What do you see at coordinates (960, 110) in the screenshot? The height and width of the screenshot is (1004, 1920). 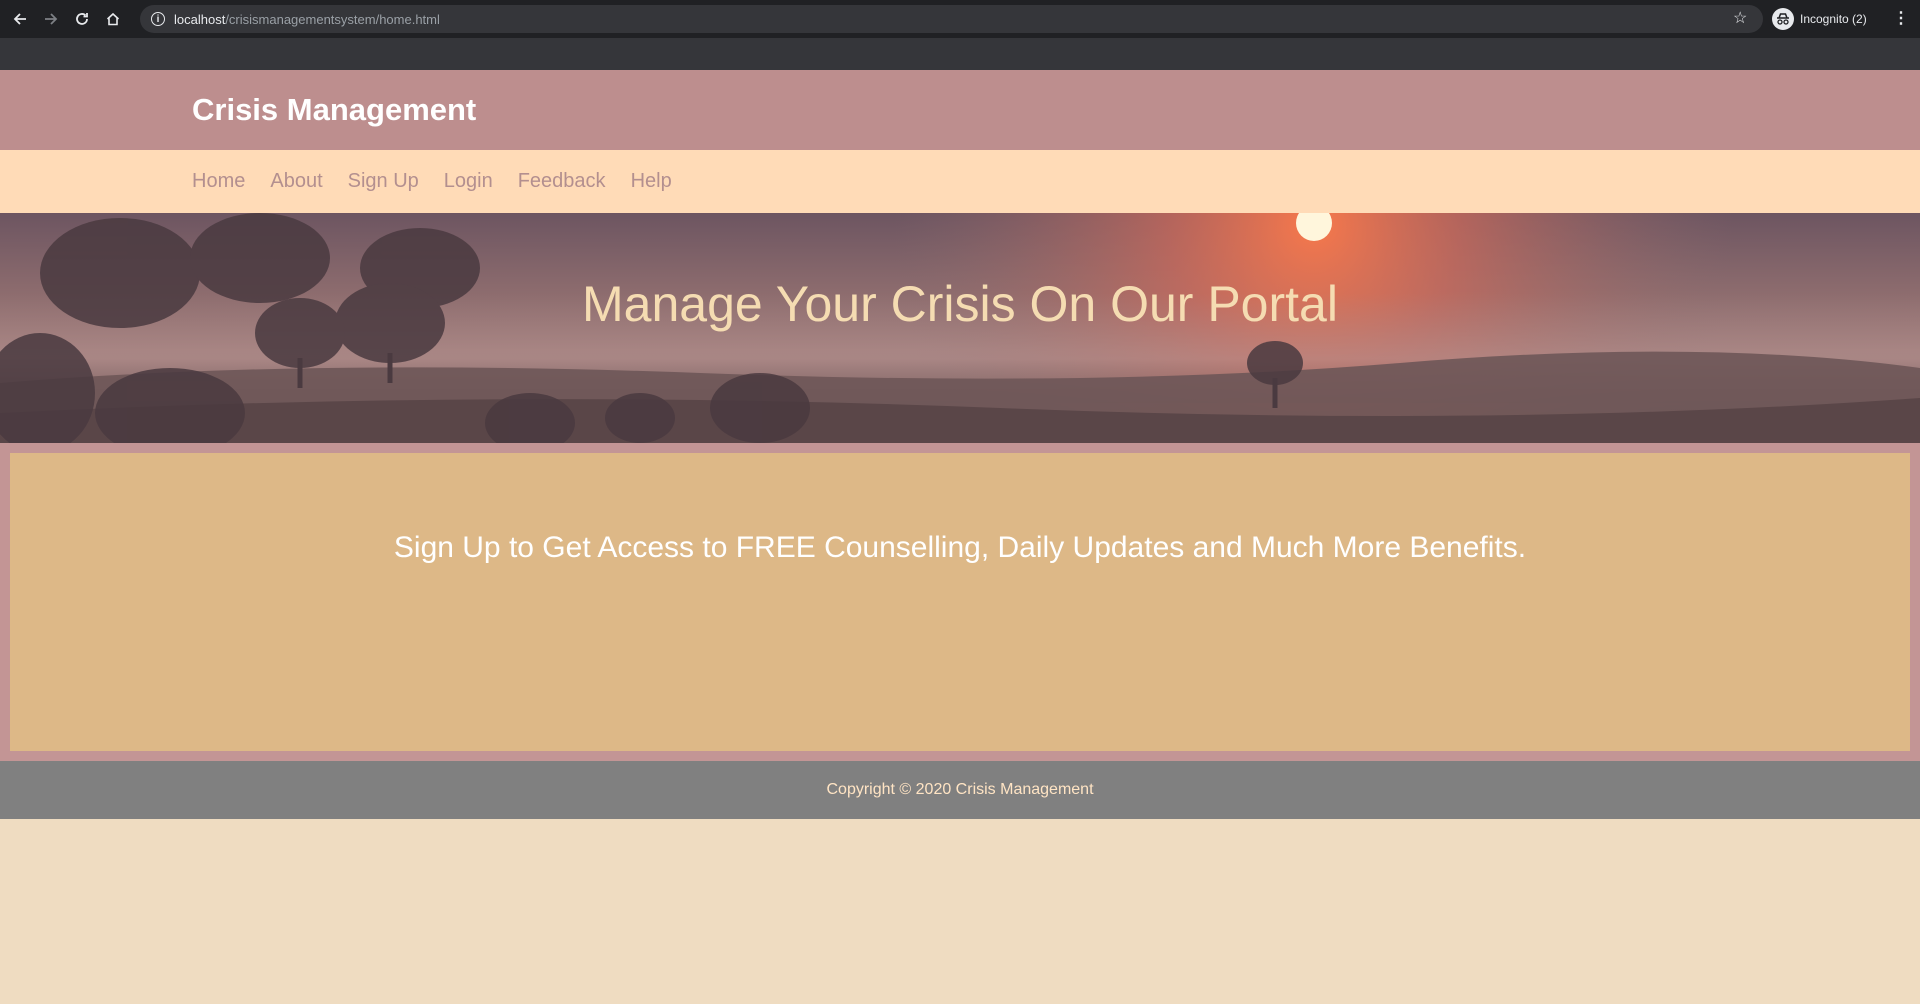 I see `site-header: Crisis Management` at bounding box center [960, 110].